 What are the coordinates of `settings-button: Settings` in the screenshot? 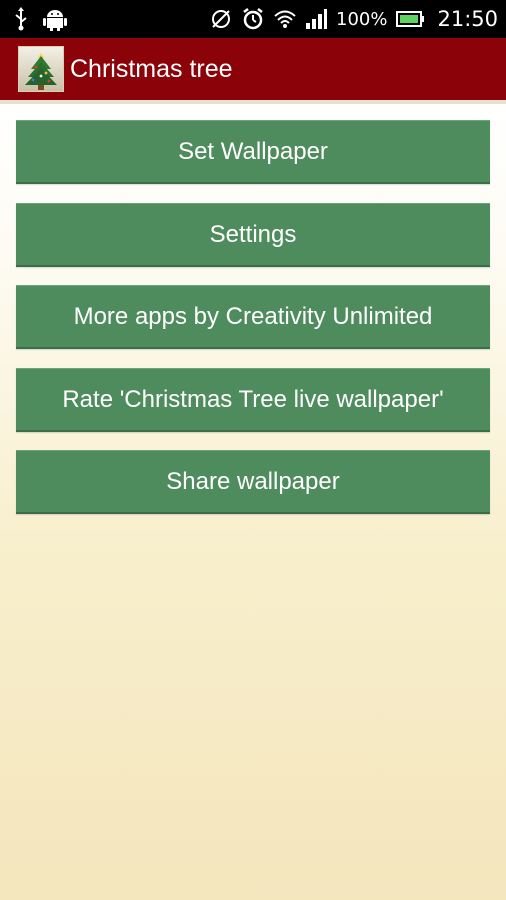 It's located at (253, 235).